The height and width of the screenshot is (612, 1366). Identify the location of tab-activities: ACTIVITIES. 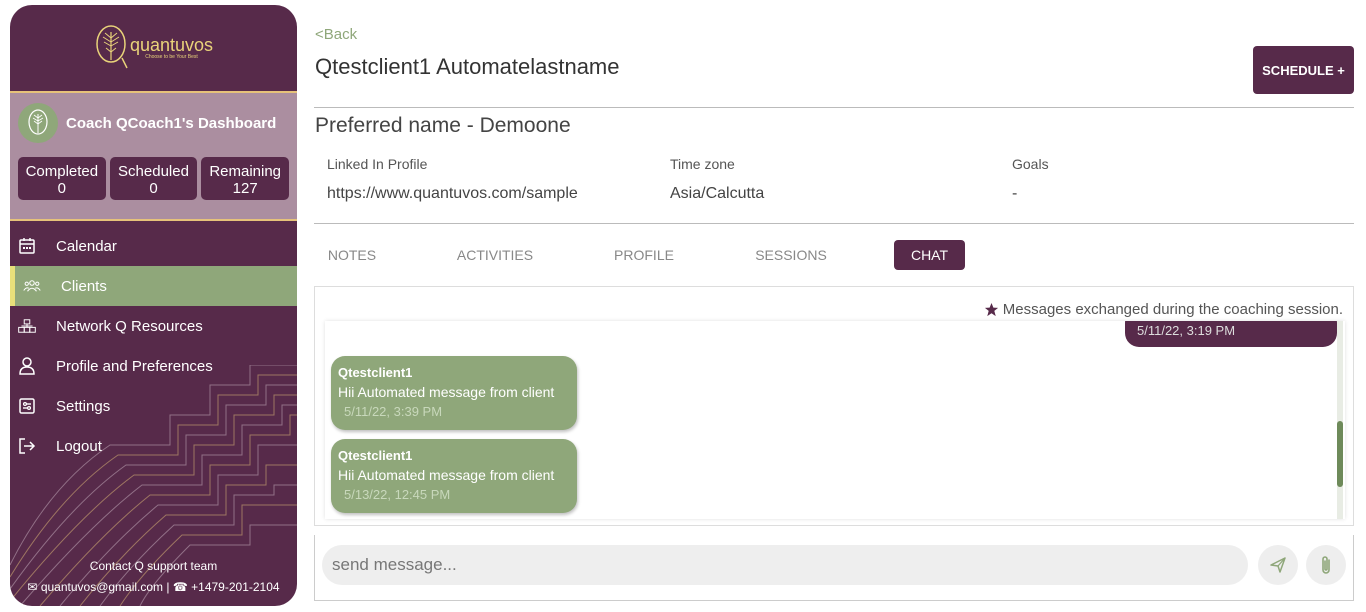
(495, 255).